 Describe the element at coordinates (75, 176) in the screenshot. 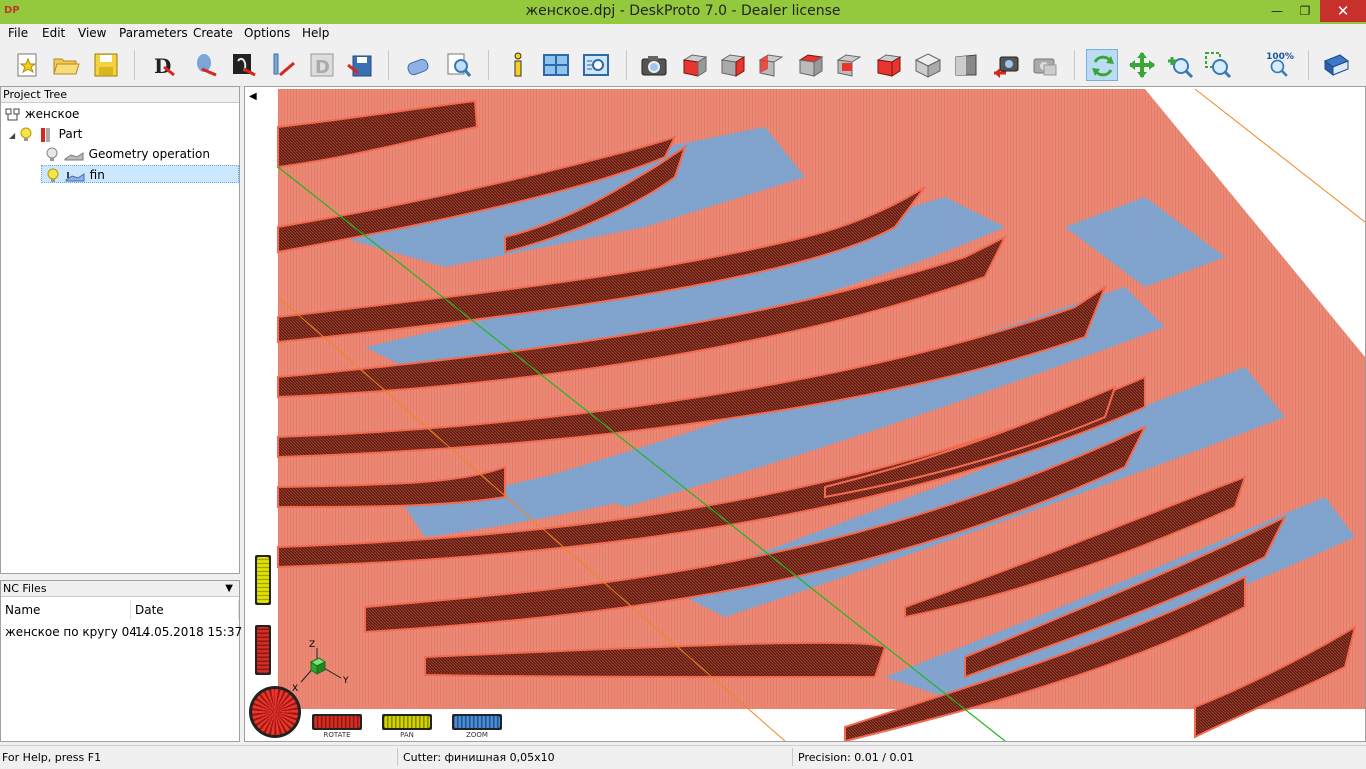

I see `operation-icon` at that location.